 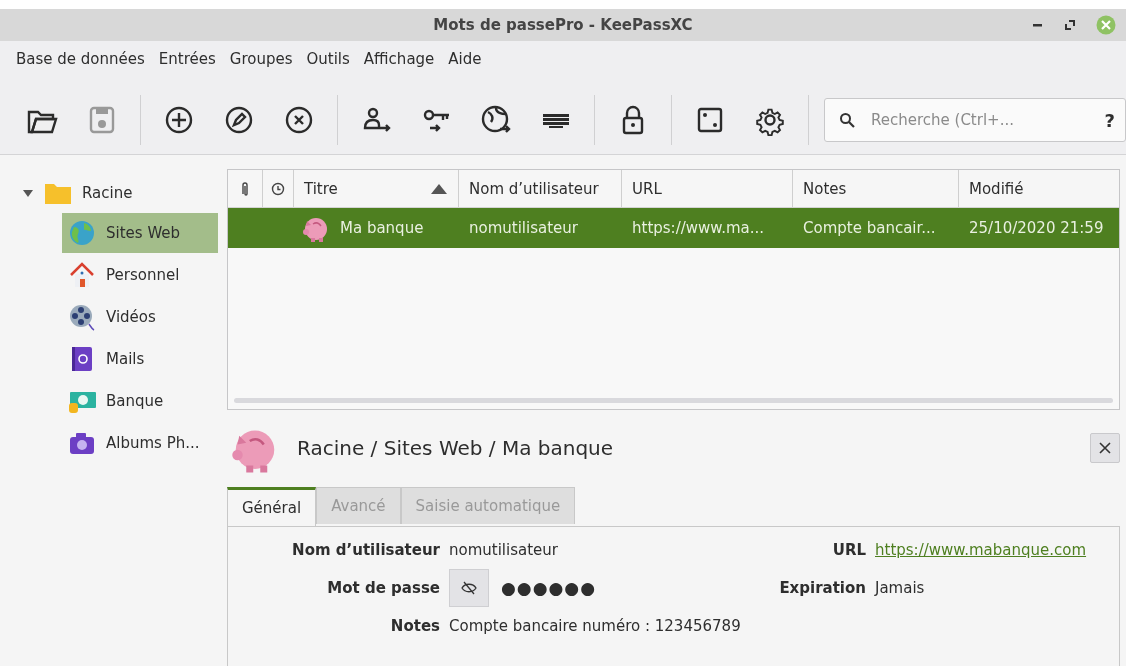 What do you see at coordinates (847, 120) in the screenshot?
I see `search-icon` at bounding box center [847, 120].